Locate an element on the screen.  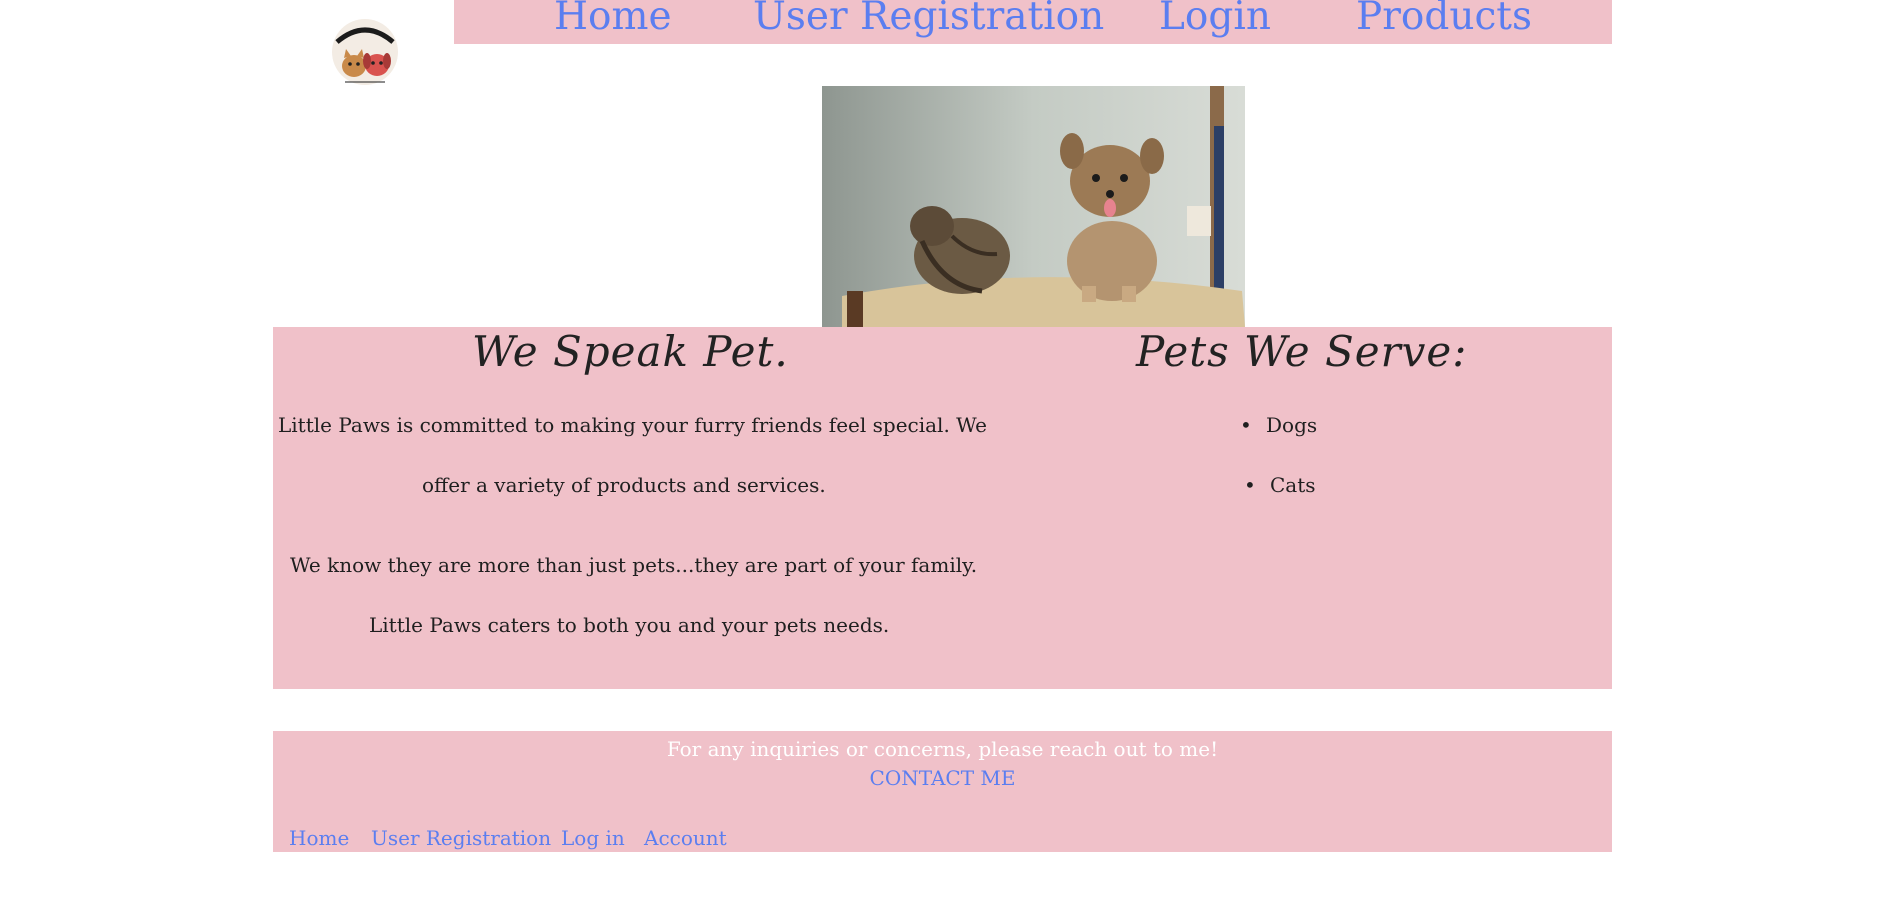
footer-home-link: Home is located at coordinates (319, 838).